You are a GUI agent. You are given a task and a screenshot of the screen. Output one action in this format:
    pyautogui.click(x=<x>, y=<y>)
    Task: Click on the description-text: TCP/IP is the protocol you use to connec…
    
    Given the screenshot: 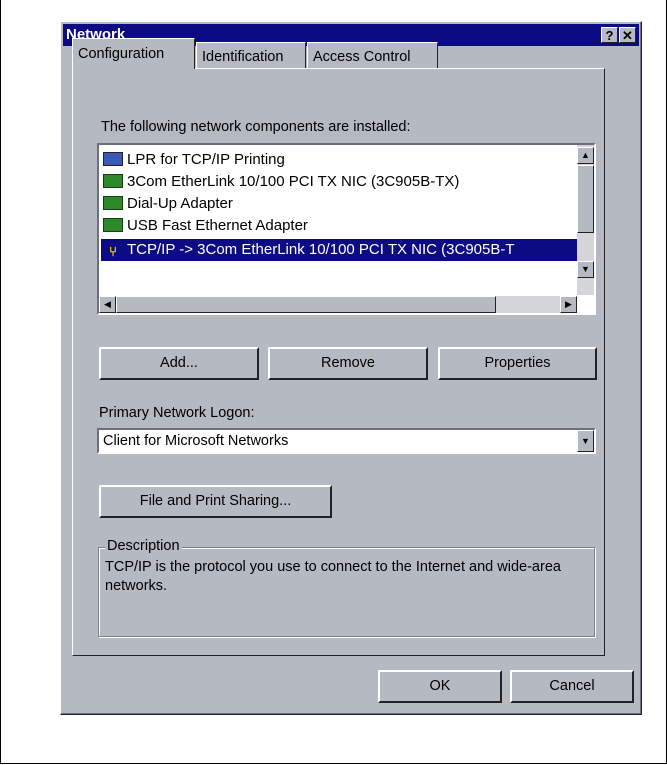 What is the action you would take?
    pyautogui.click(x=333, y=576)
    